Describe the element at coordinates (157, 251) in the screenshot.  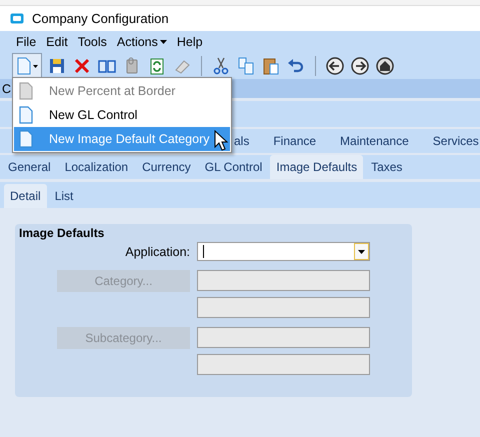
I see `field-label: Application:` at that location.